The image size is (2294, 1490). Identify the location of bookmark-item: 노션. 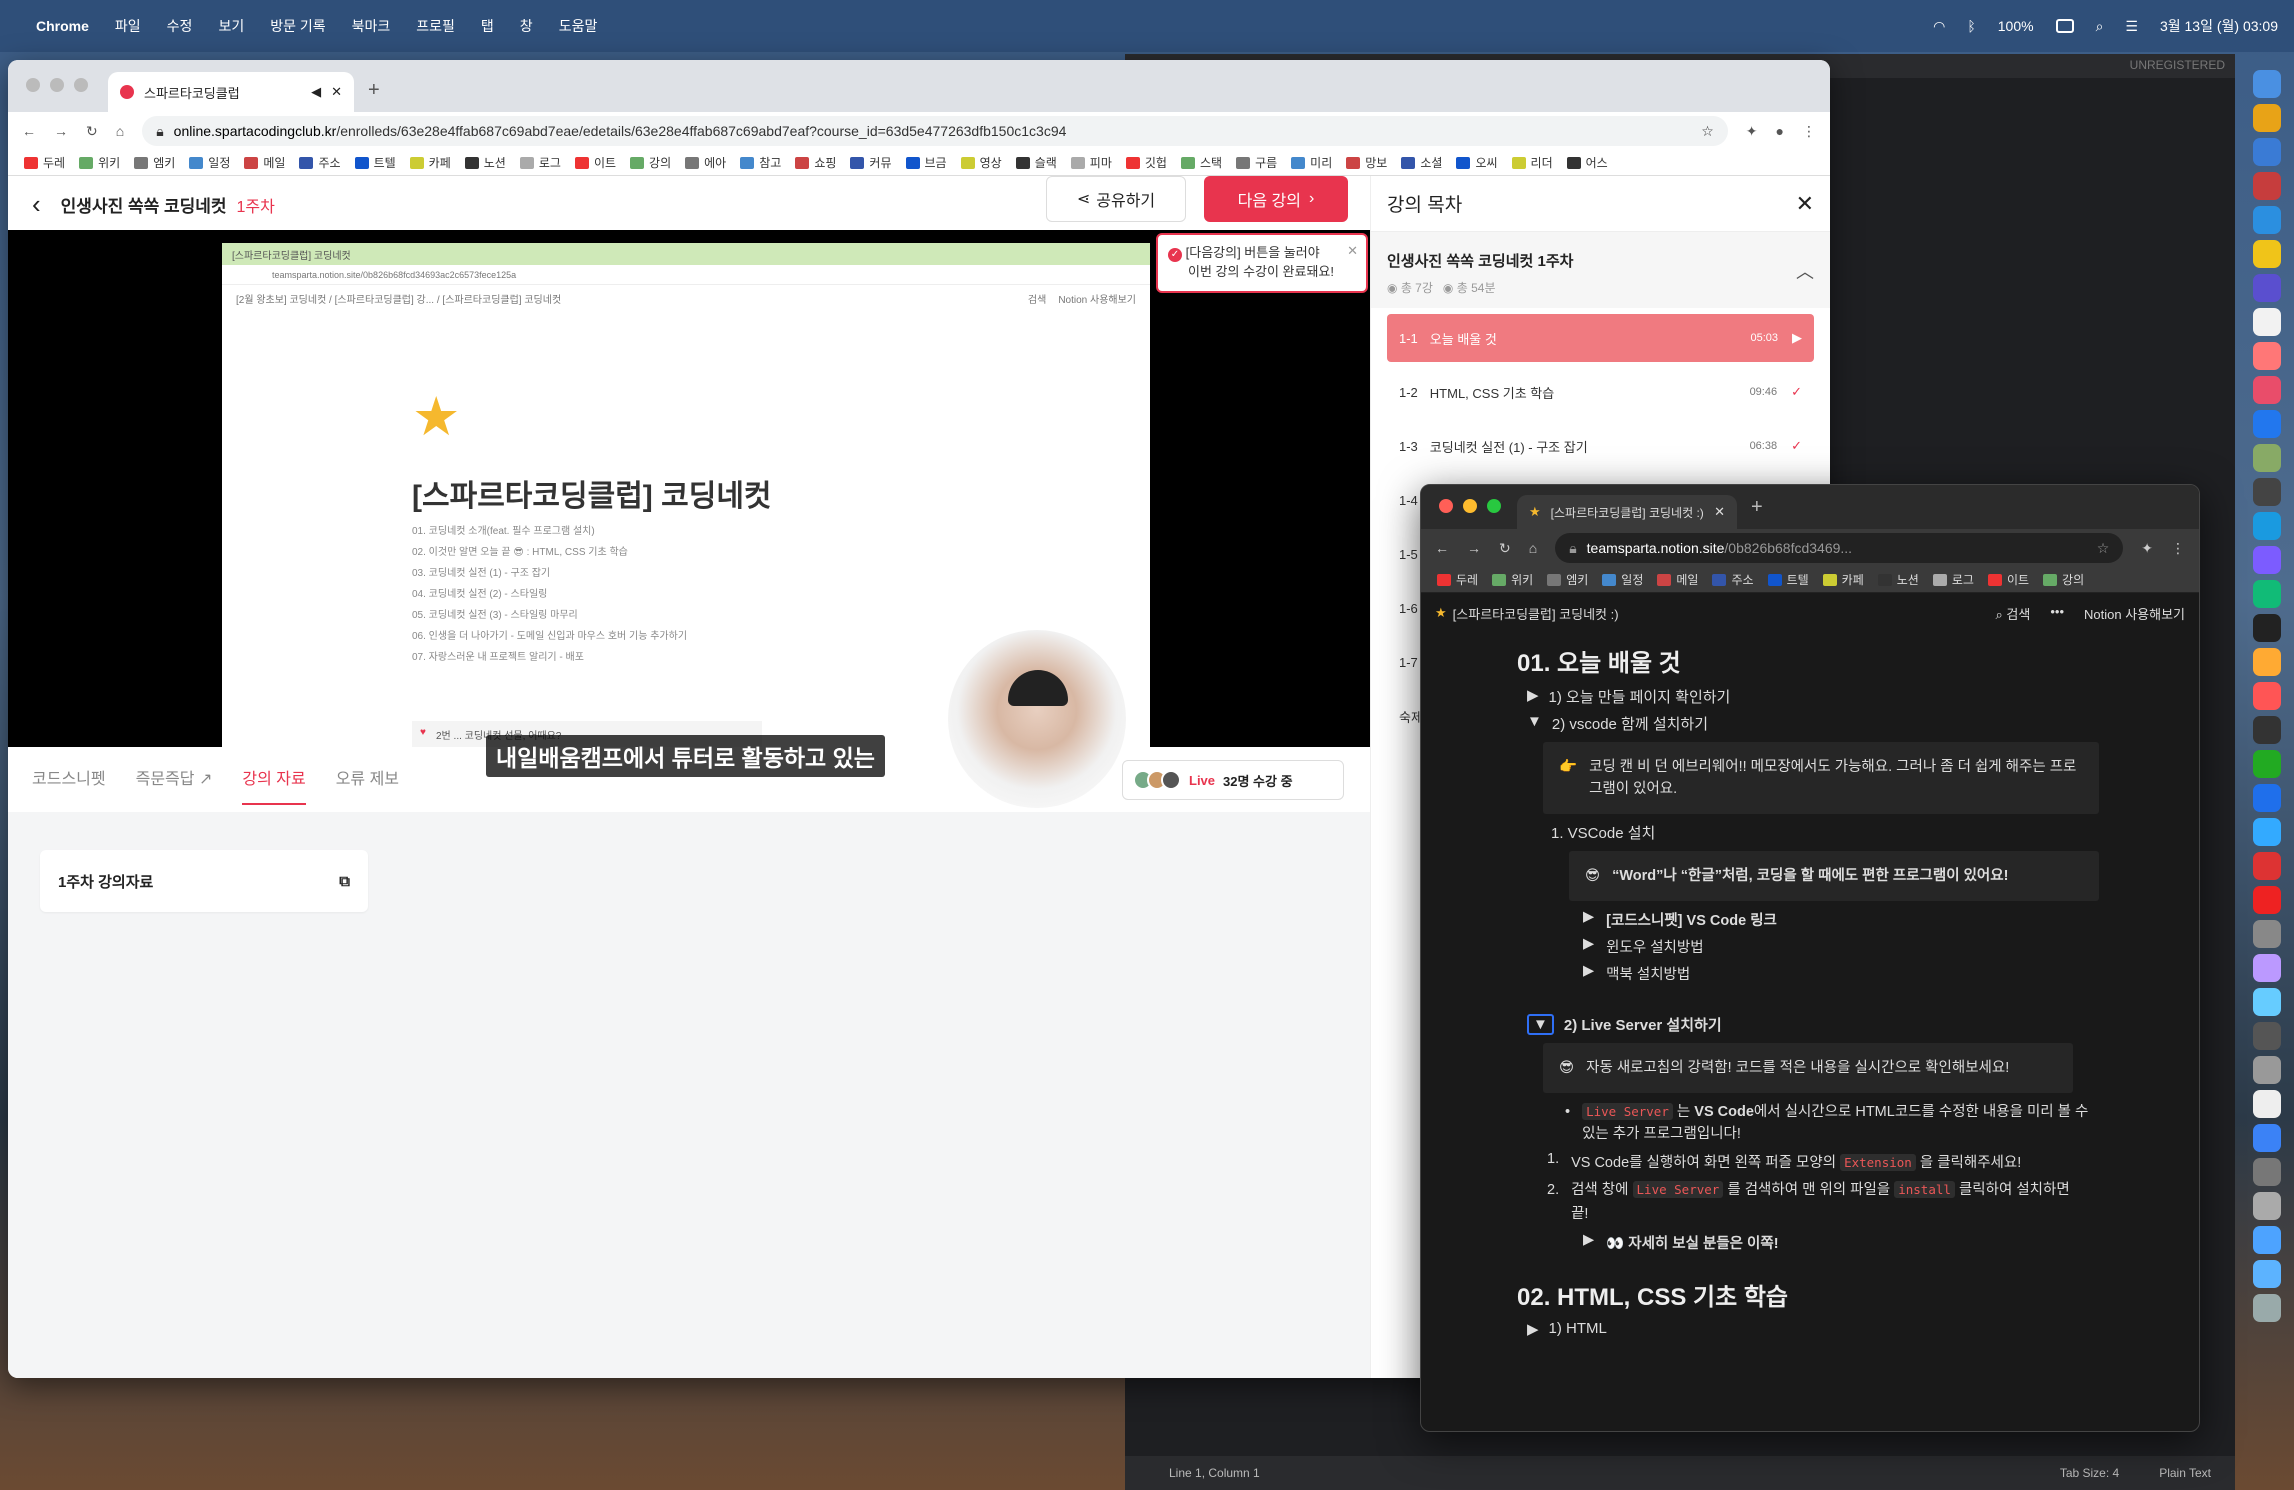
(485, 162).